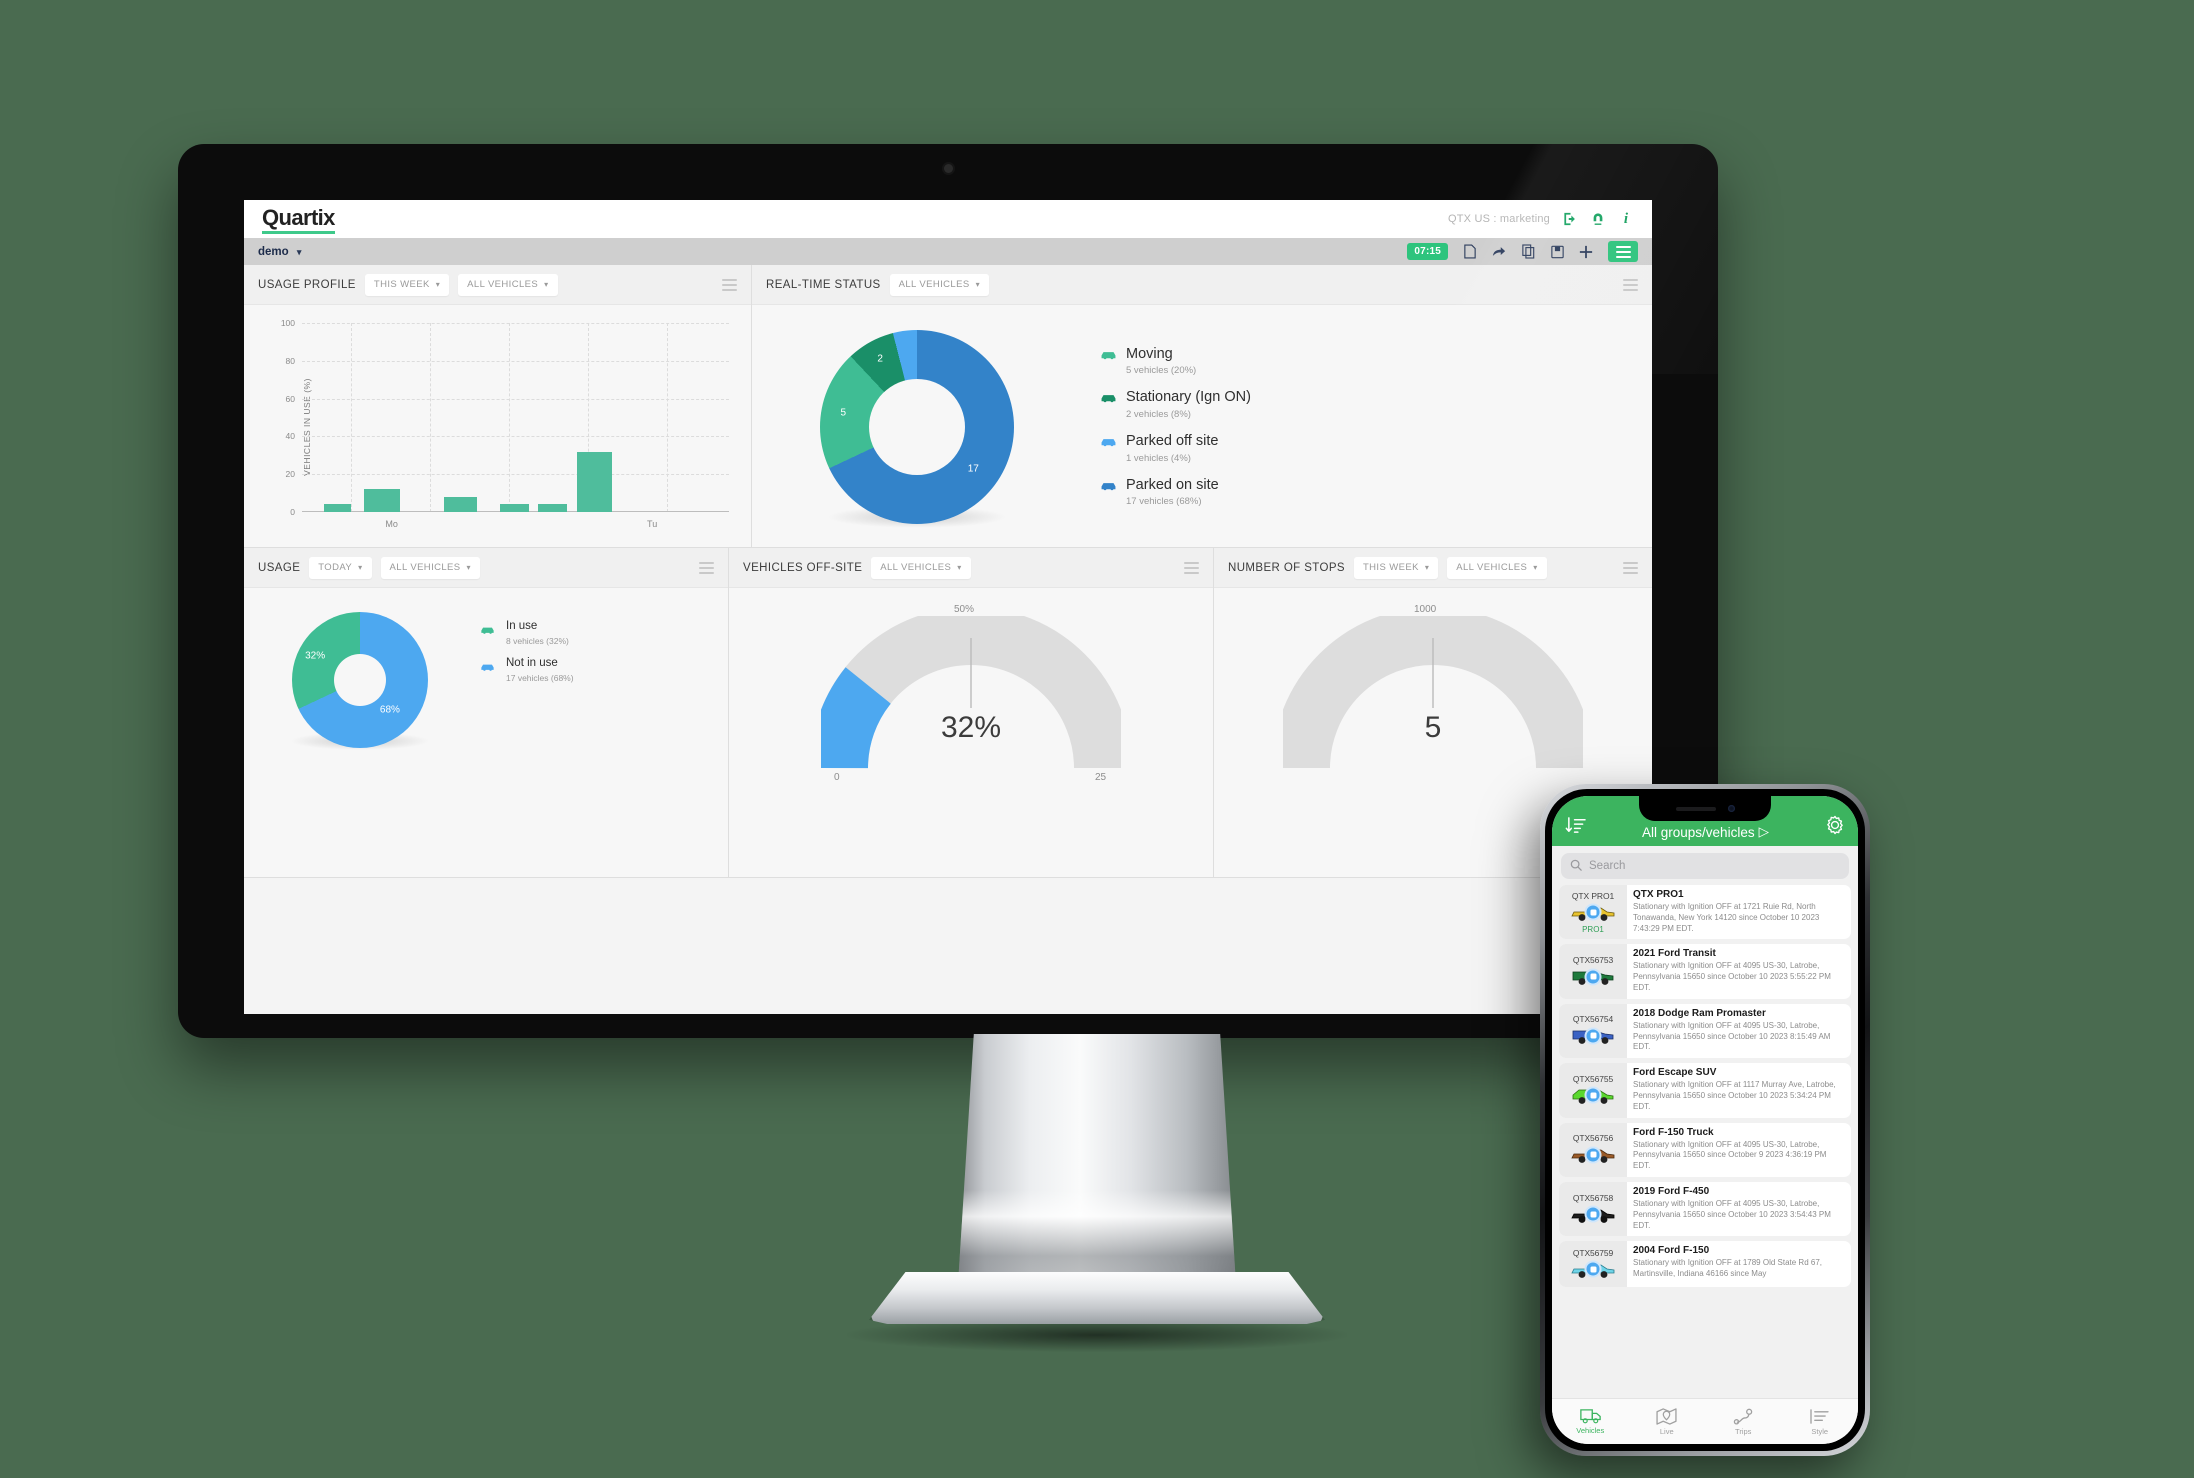 The width and height of the screenshot is (2194, 1478). I want to click on y-tick: 100, so click(287, 323).